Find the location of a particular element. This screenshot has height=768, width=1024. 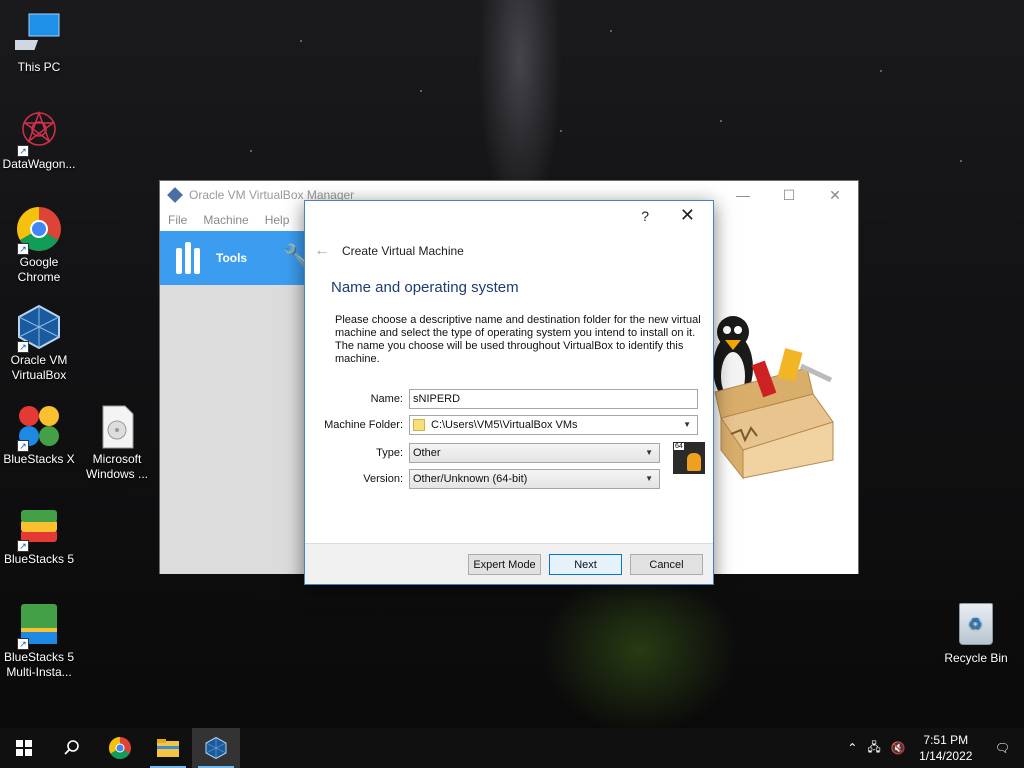

close-button: ✕ is located at coordinates (835, 195).